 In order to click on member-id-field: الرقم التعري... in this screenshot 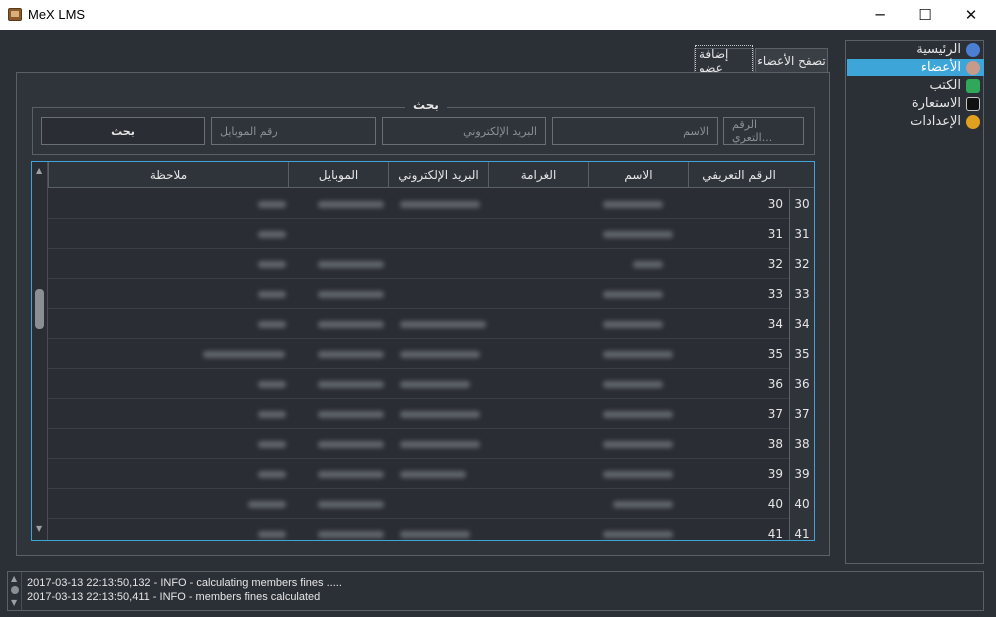, I will do `click(763, 131)`.